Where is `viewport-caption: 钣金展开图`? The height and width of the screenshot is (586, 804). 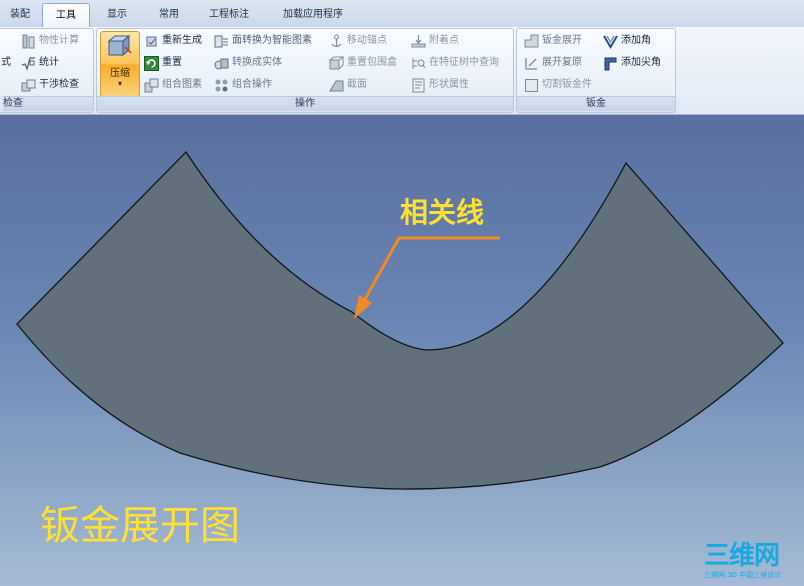 viewport-caption: 钣金展开图 is located at coordinates (140, 526).